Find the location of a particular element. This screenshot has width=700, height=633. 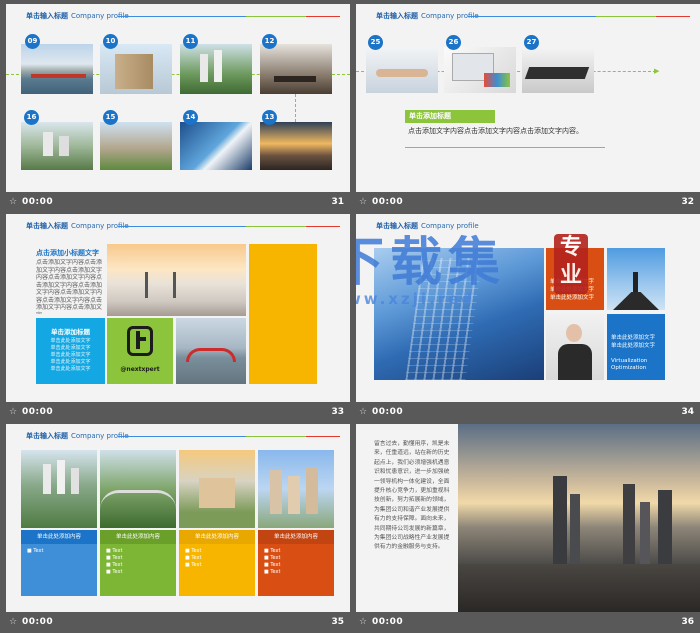

red-box-text: 单击此处添加文字 单击此处添加文字 单击此处添加文字 is located at coordinates (572, 290).